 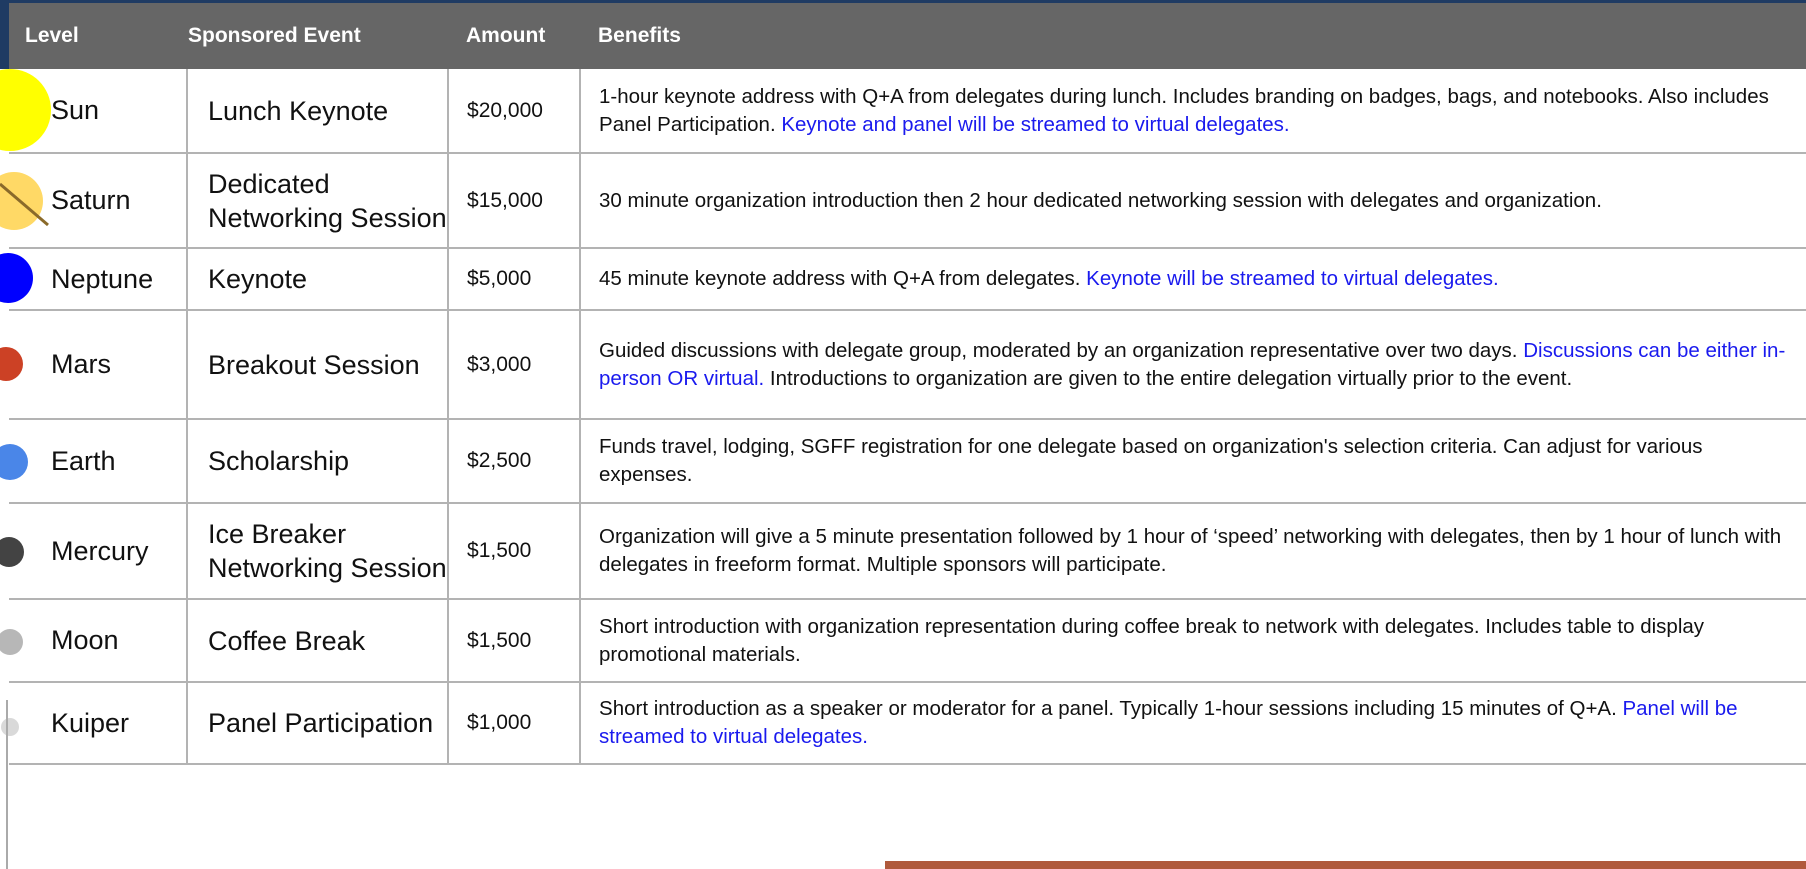 I want to click on event-label: Panel Participation, so click(x=321, y=723).